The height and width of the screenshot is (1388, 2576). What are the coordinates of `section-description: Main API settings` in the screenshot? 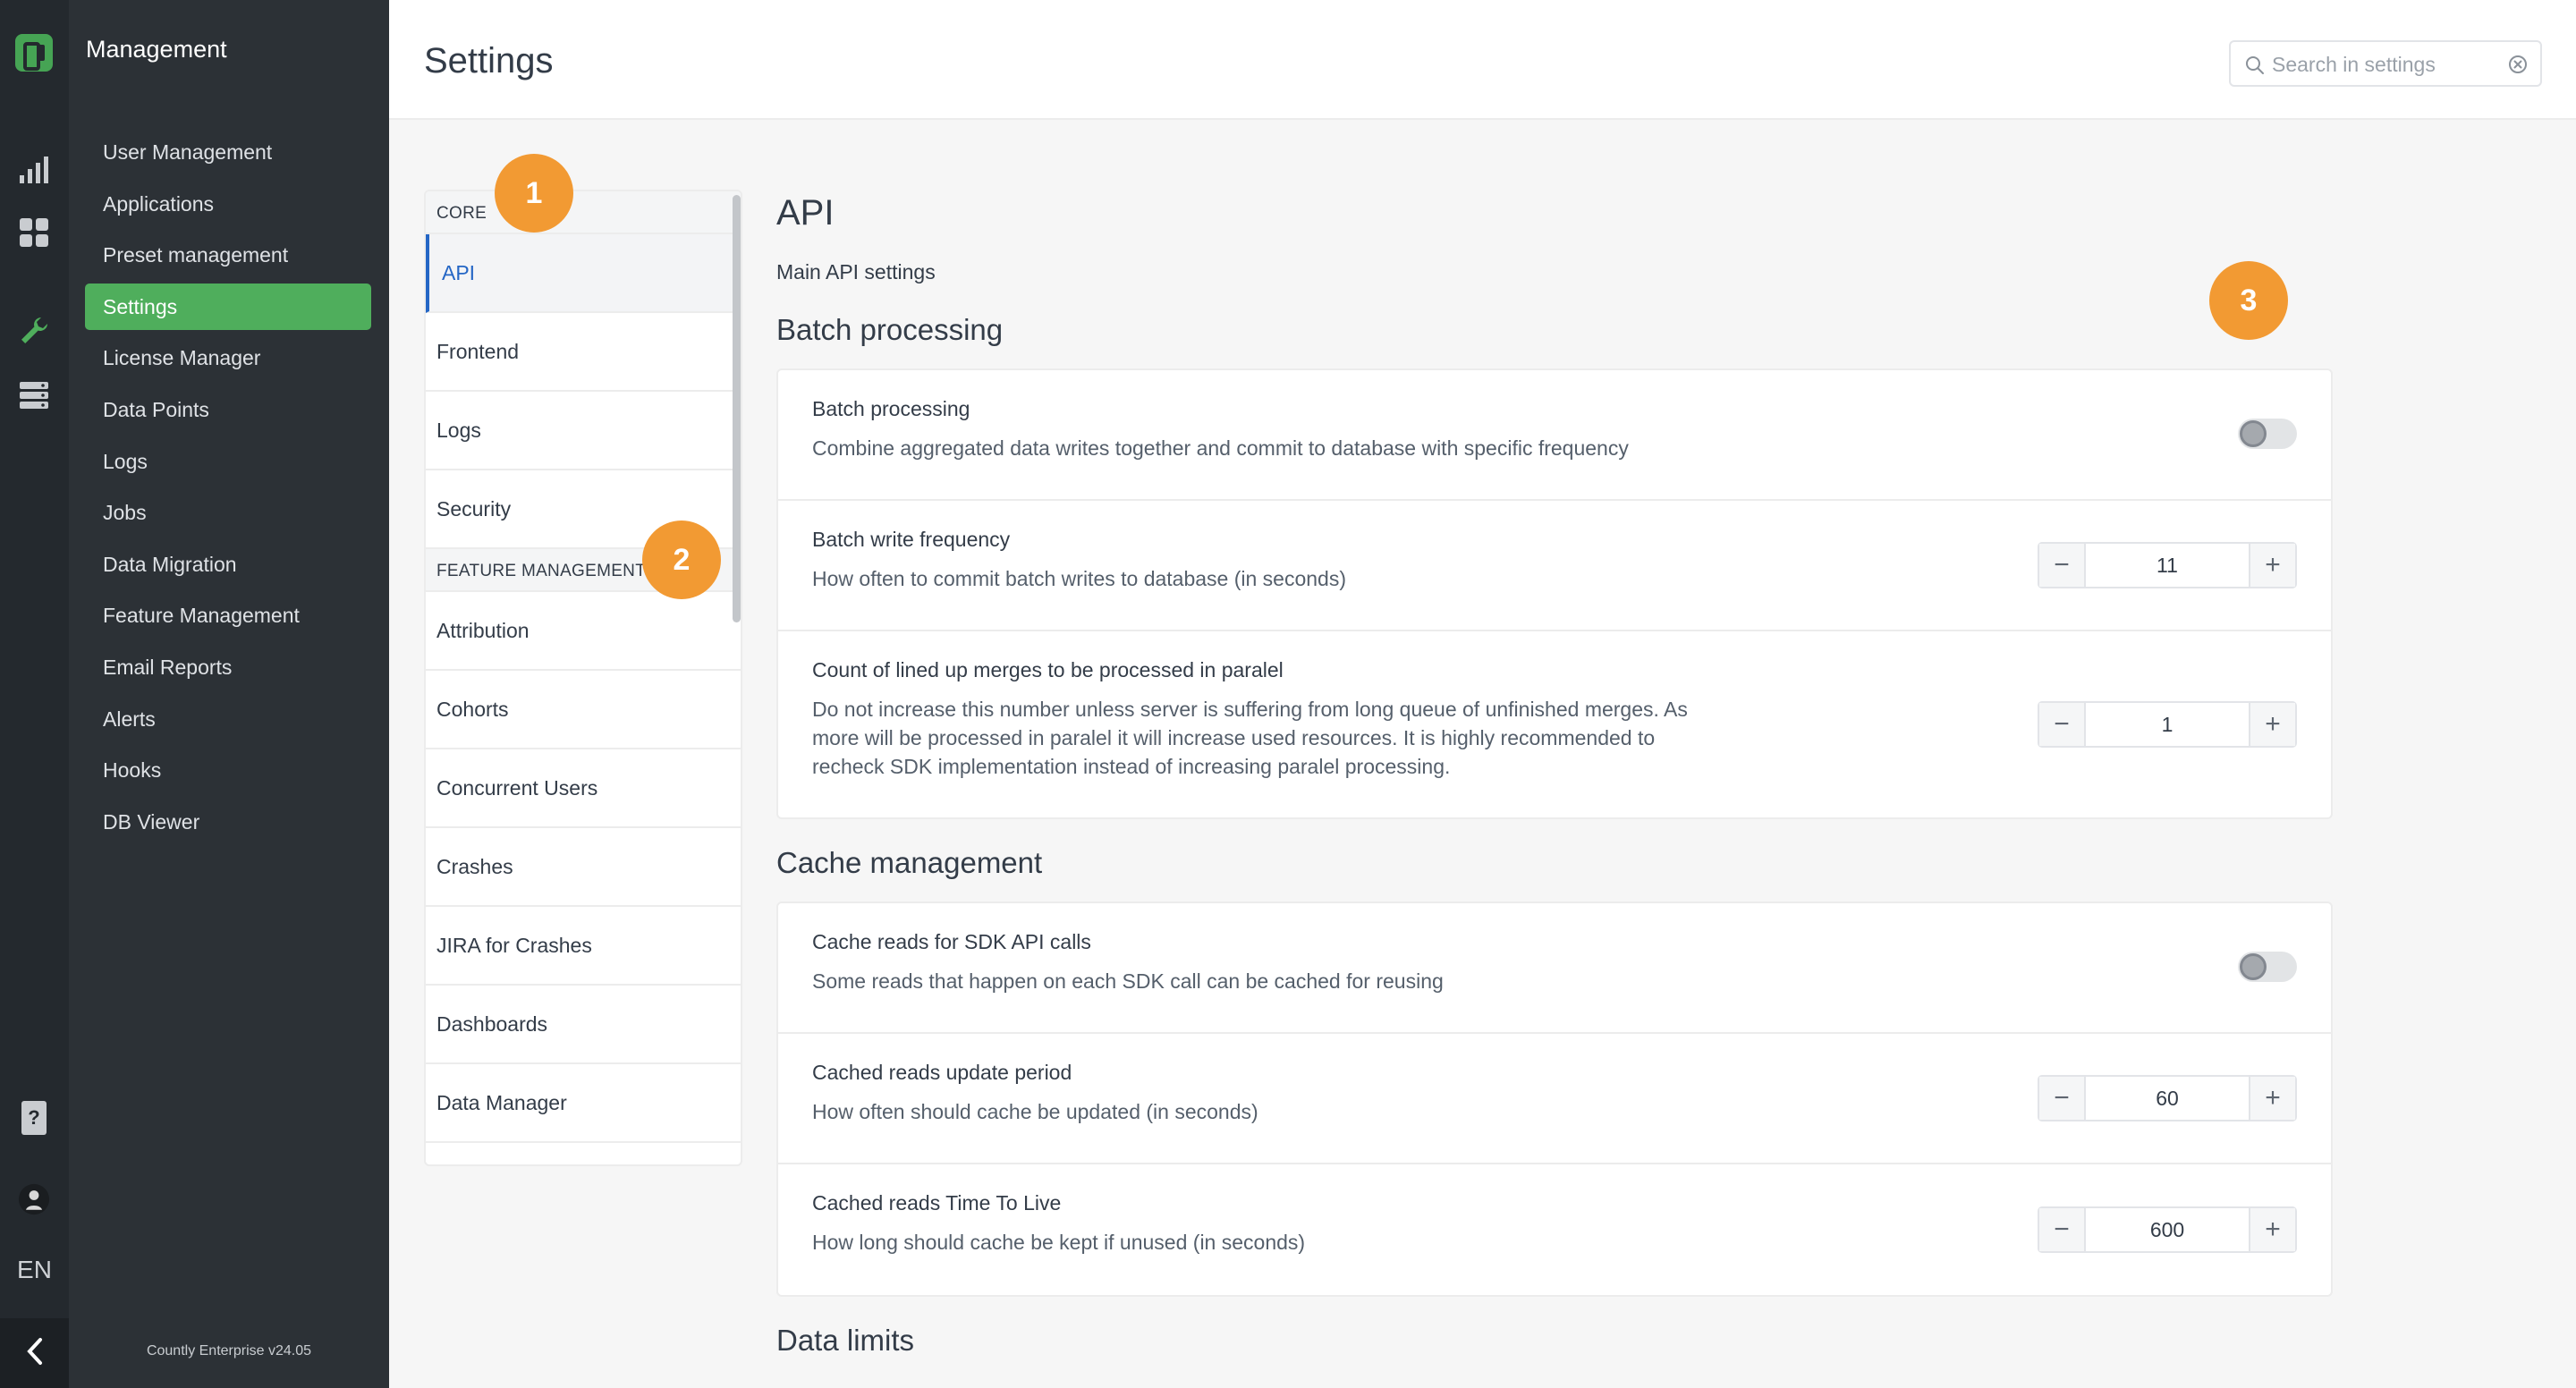 It's located at (856, 272).